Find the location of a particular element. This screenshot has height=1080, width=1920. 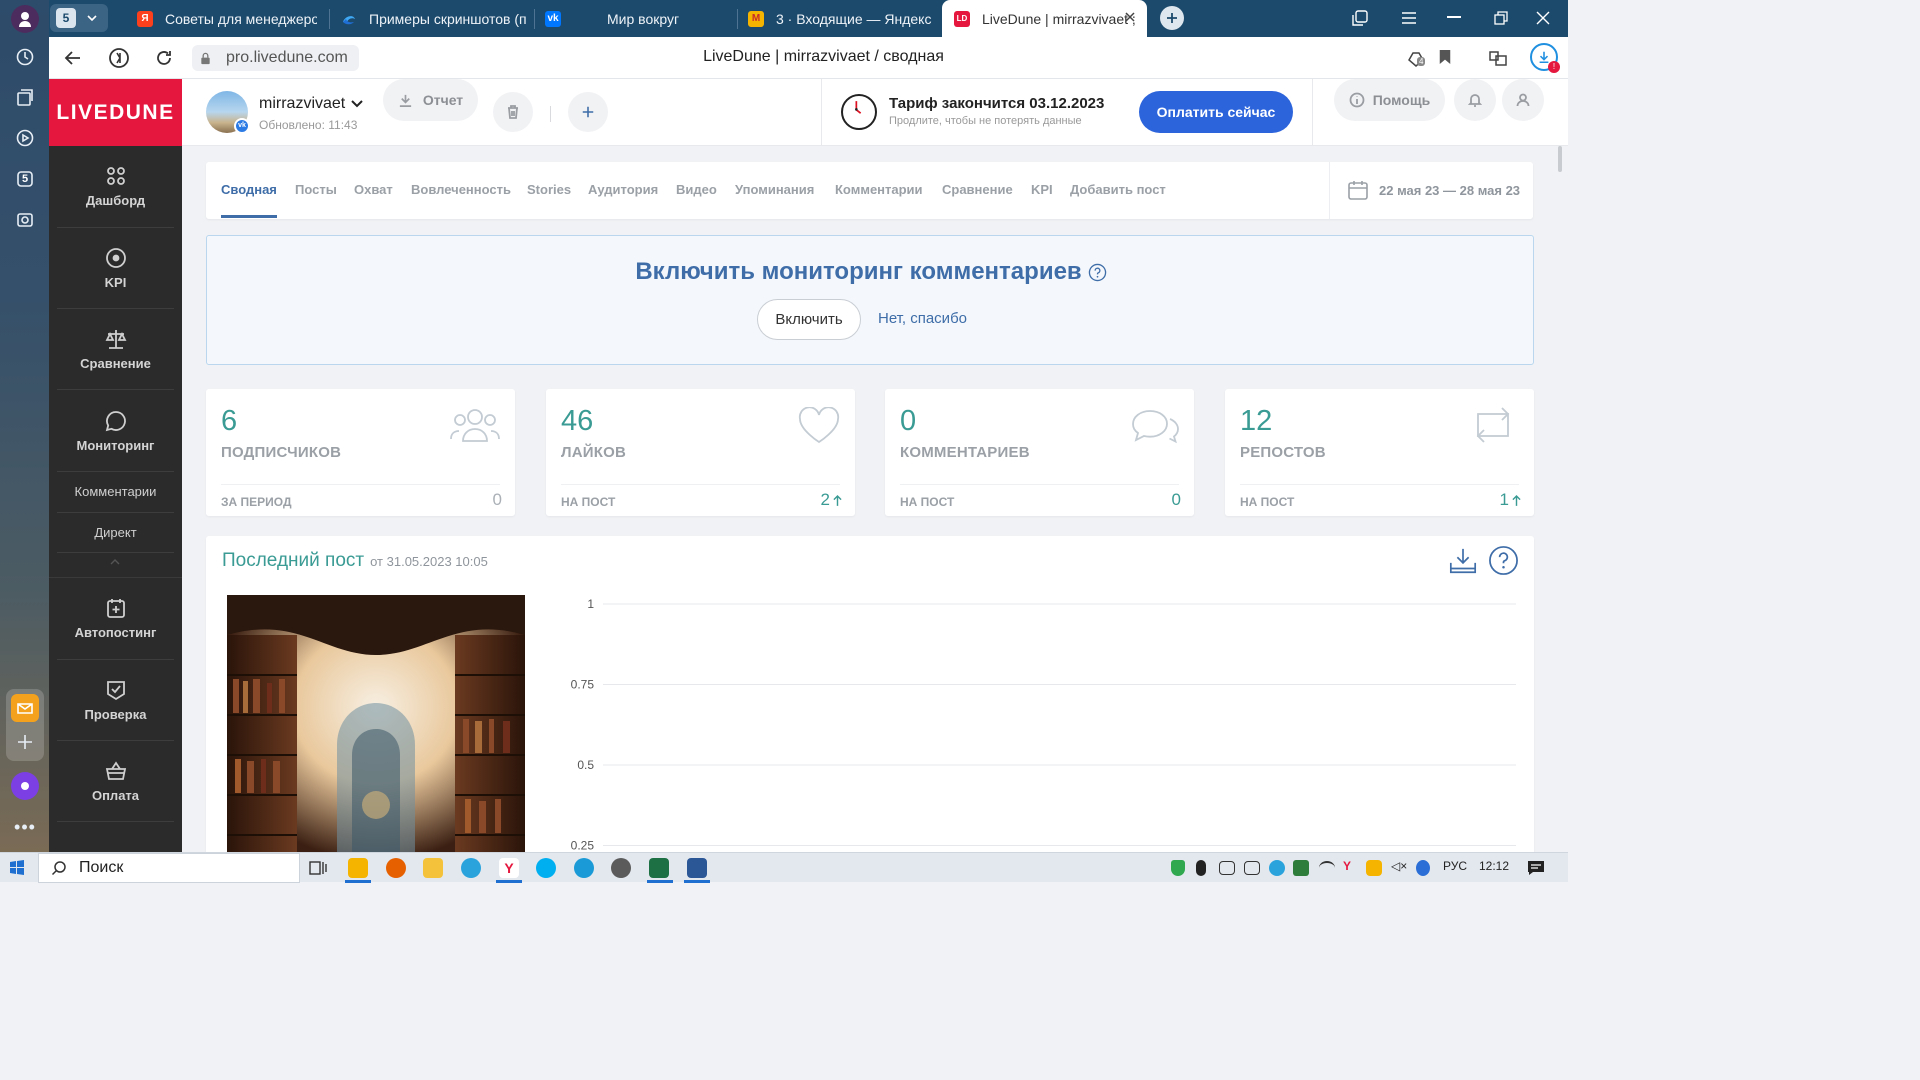

back-arrow-icon is located at coordinates (73, 58).